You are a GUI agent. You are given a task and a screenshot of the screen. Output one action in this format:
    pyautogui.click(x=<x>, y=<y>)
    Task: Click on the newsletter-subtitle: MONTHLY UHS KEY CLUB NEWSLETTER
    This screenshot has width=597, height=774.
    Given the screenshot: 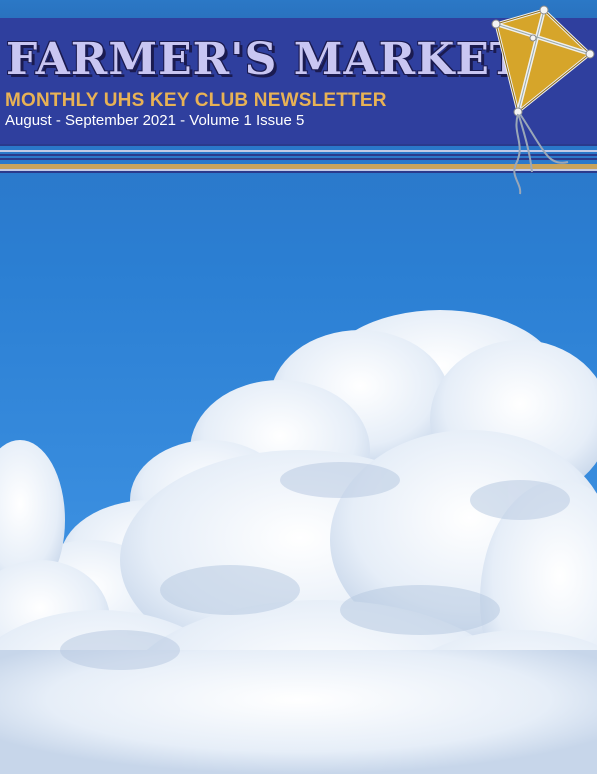 What is the action you would take?
    pyautogui.click(x=196, y=100)
    